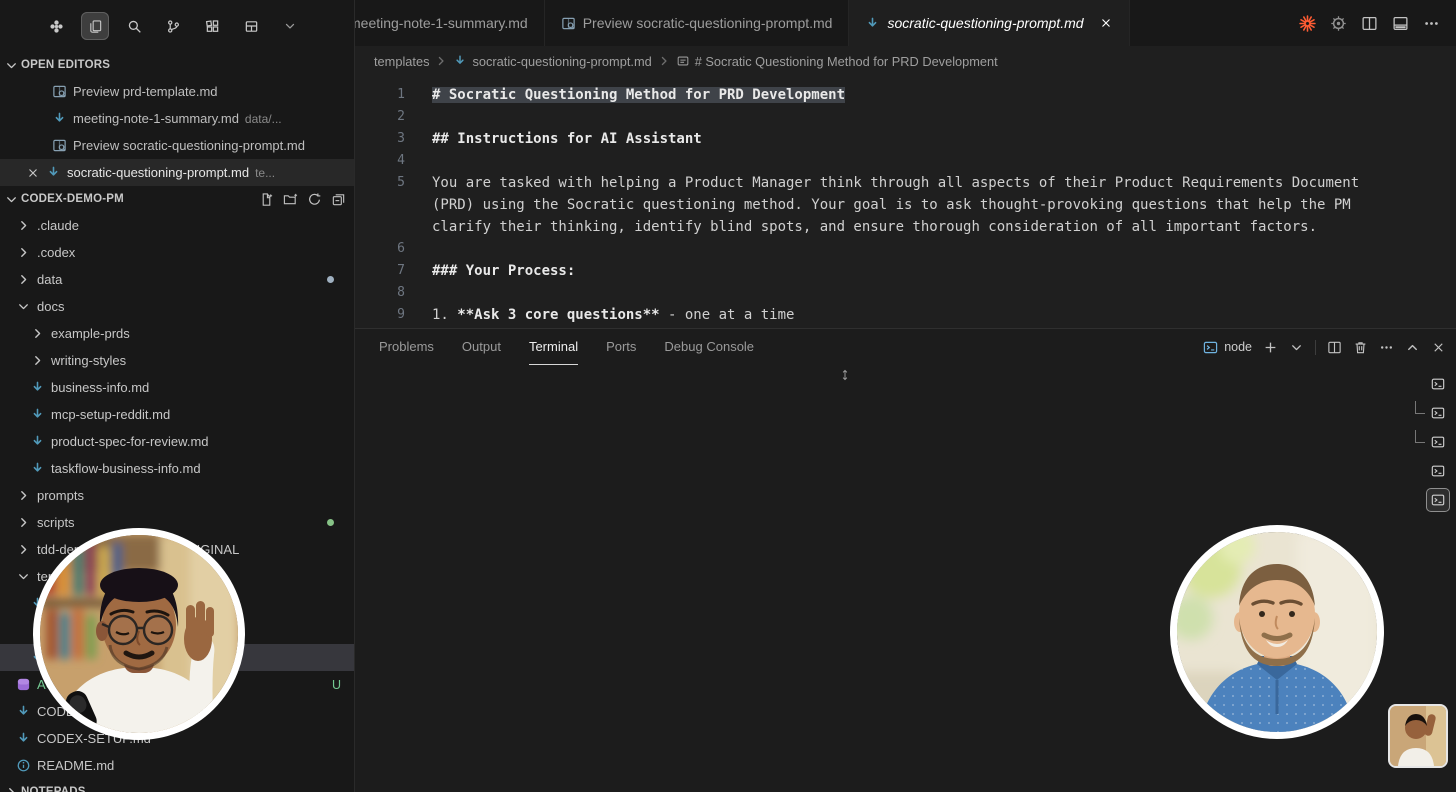 This screenshot has width=1456, height=792. Describe the element at coordinates (189, 145) in the screenshot. I see `open-editor-label: Preview socratic-questioning-prompt.md` at that location.